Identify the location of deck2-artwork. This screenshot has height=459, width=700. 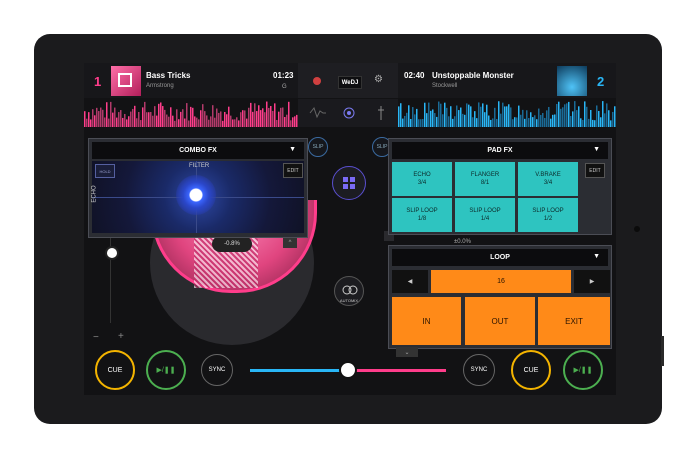
(572, 81).